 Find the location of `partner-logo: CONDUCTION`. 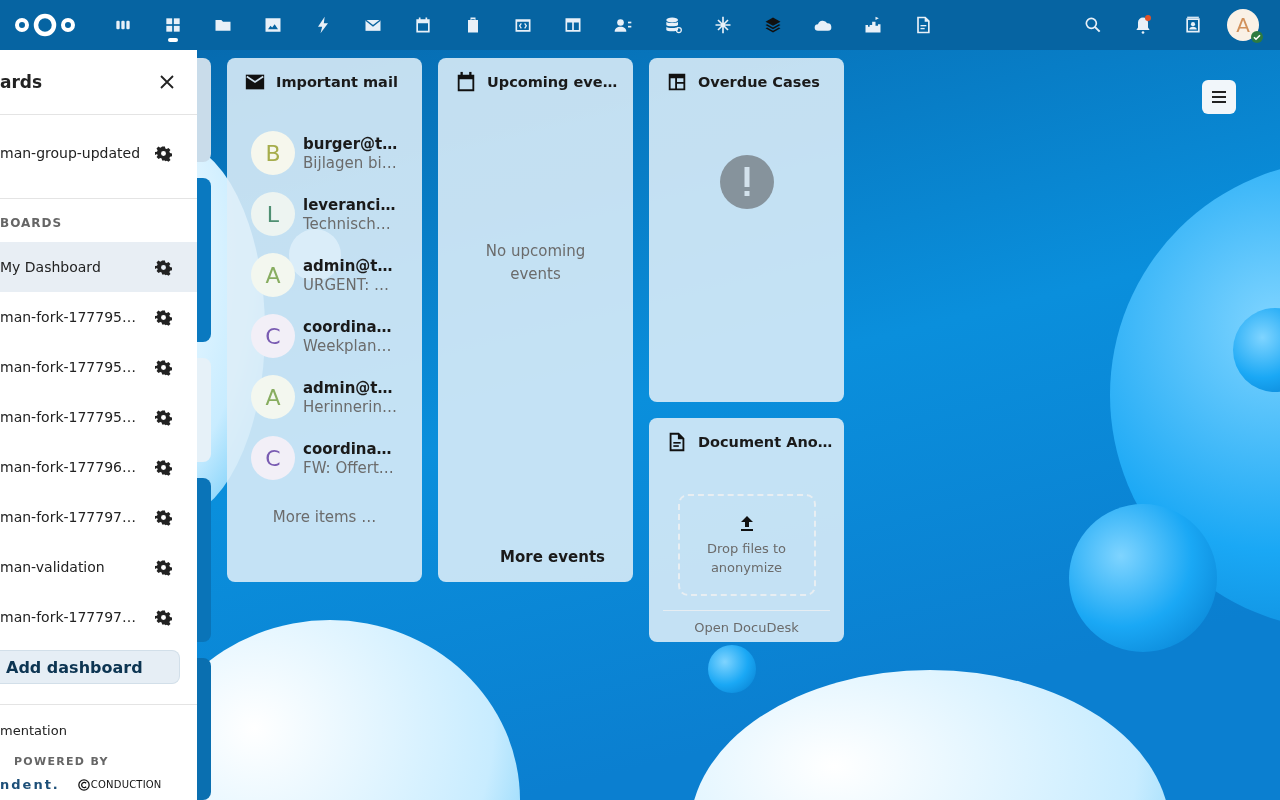

partner-logo: CONDUCTION is located at coordinates (119, 784).